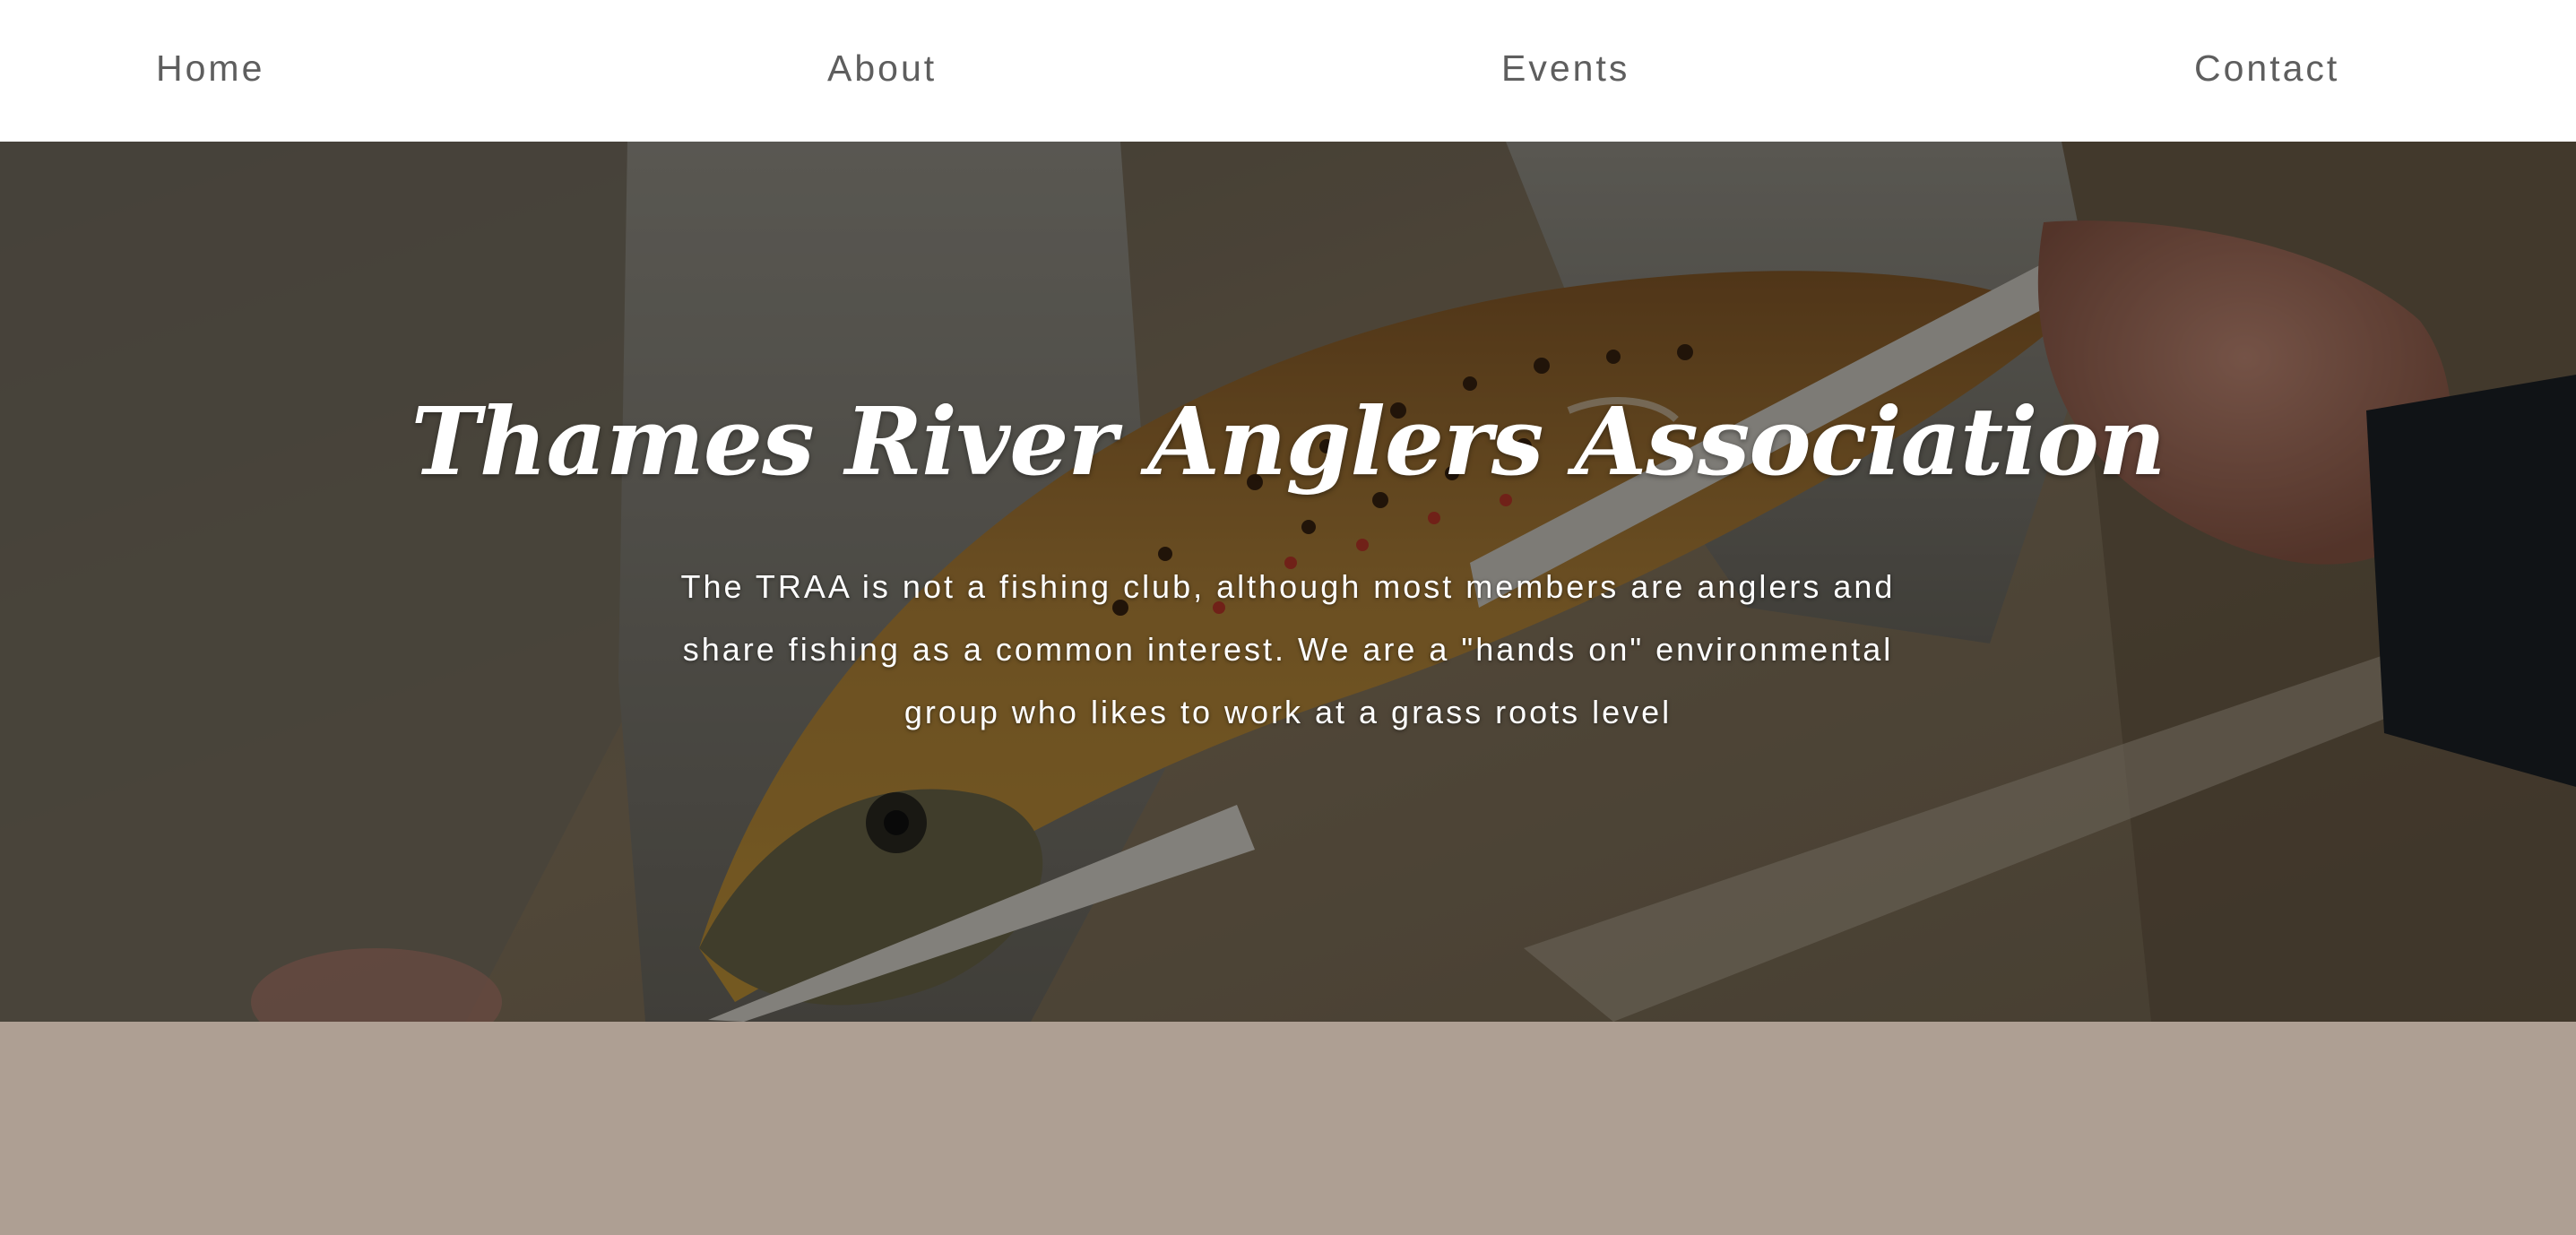 This screenshot has width=2576, height=1235. Describe the element at coordinates (1565, 68) in the screenshot. I see `nav-events-link: Events` at that location.